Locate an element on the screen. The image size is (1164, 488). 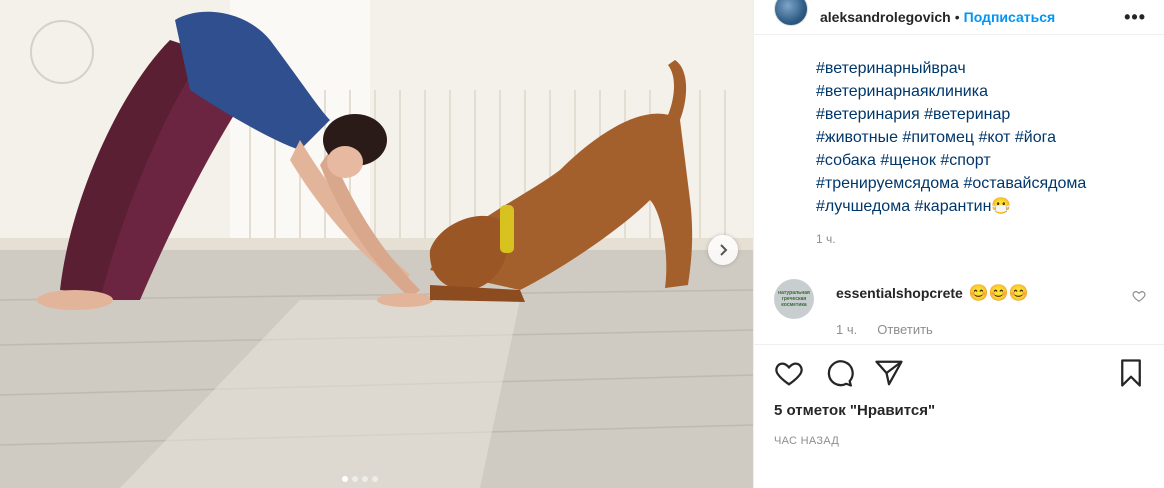
hashtag-link: #щенок is located at coordinates (908, 160).